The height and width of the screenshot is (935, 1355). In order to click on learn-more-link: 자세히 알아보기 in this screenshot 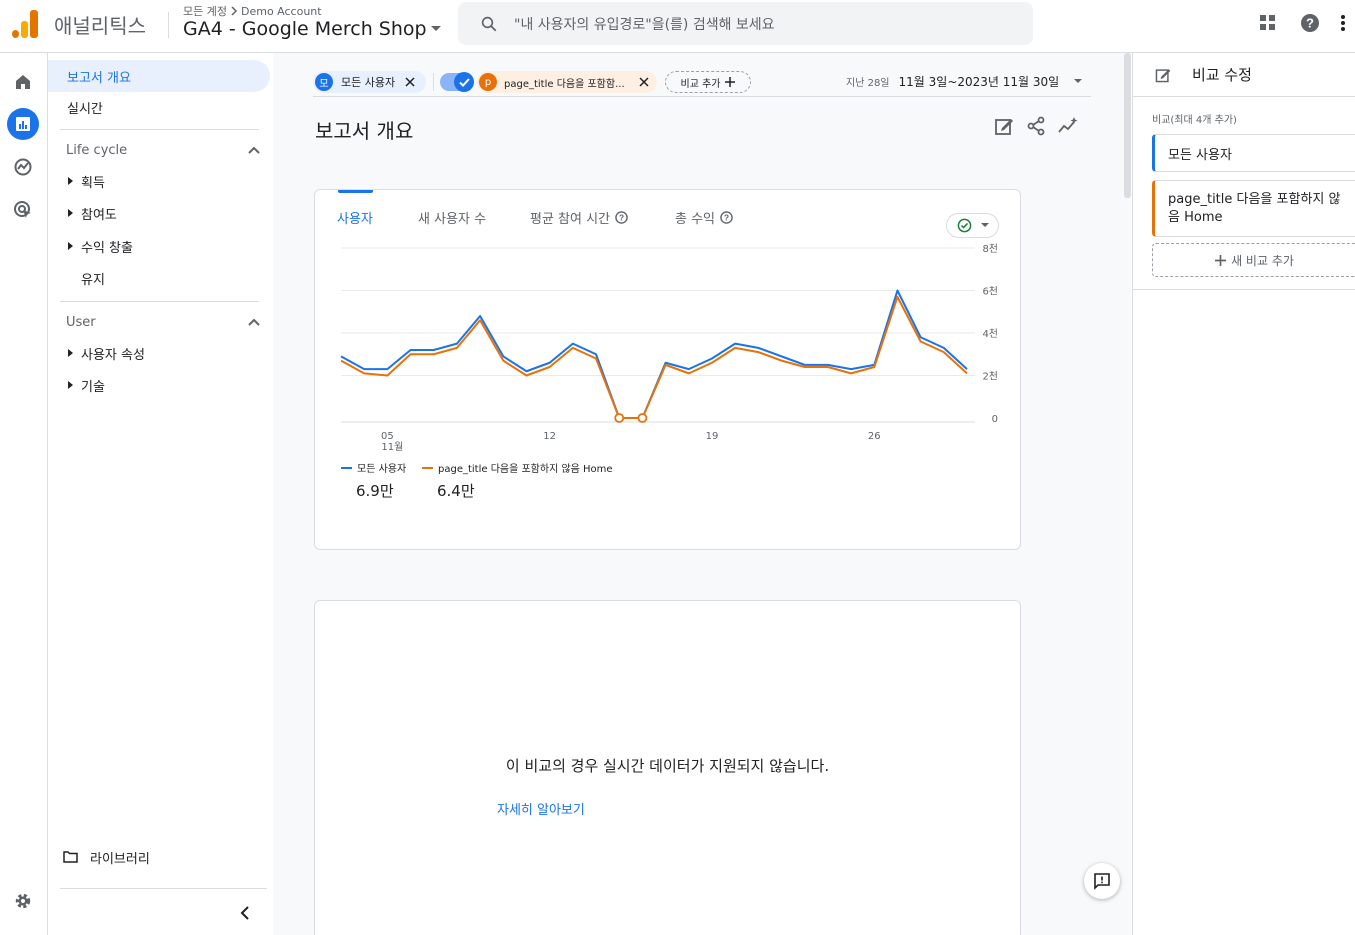, I will do `click(541, 808)`.